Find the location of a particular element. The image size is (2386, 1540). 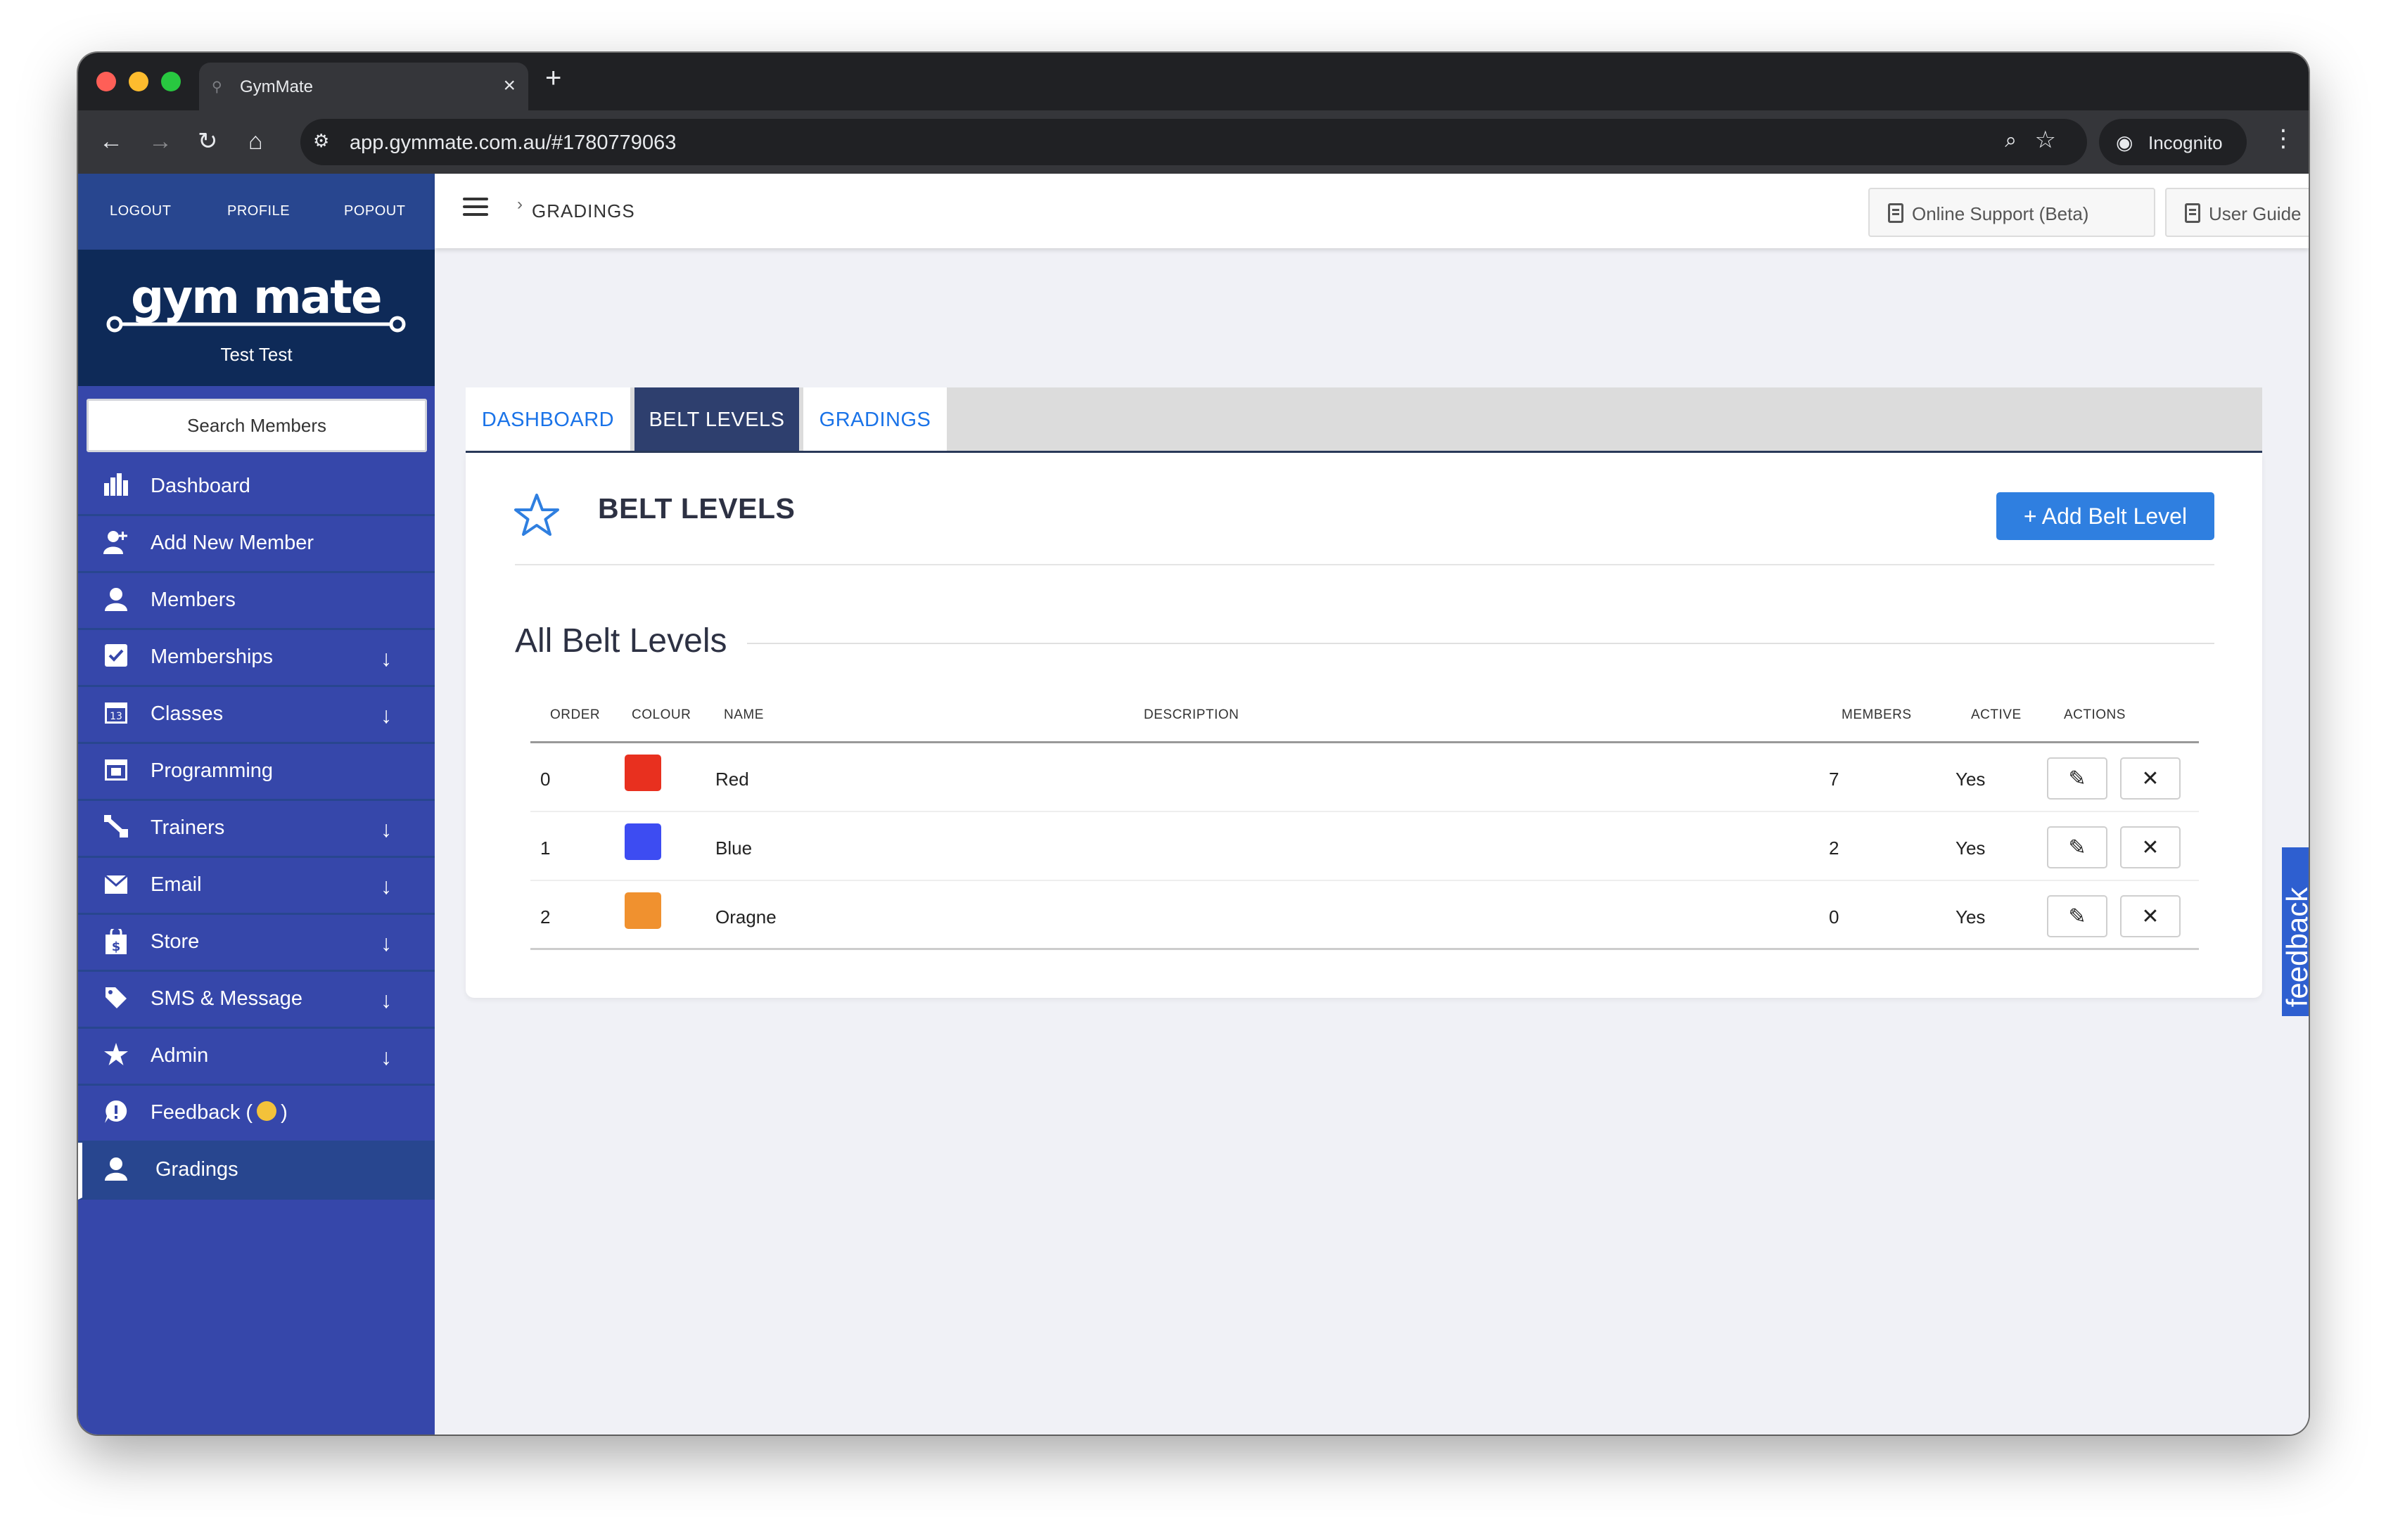

sidebar-item-programming: Programming is located at coordinates (256, 772).